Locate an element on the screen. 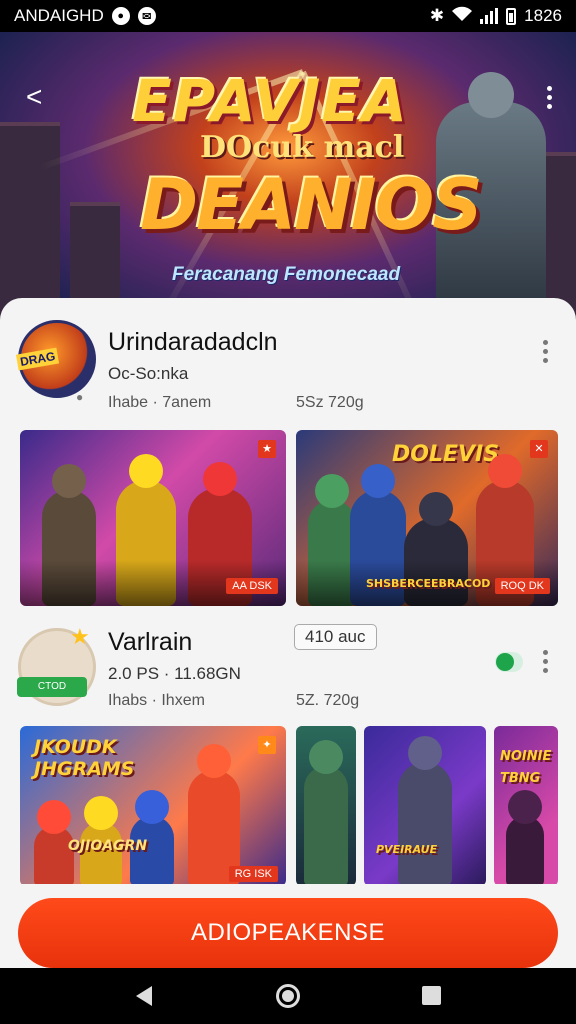 The image size is (576, 1024). price-badge: 410 auc is located at coordinates (335, 637).